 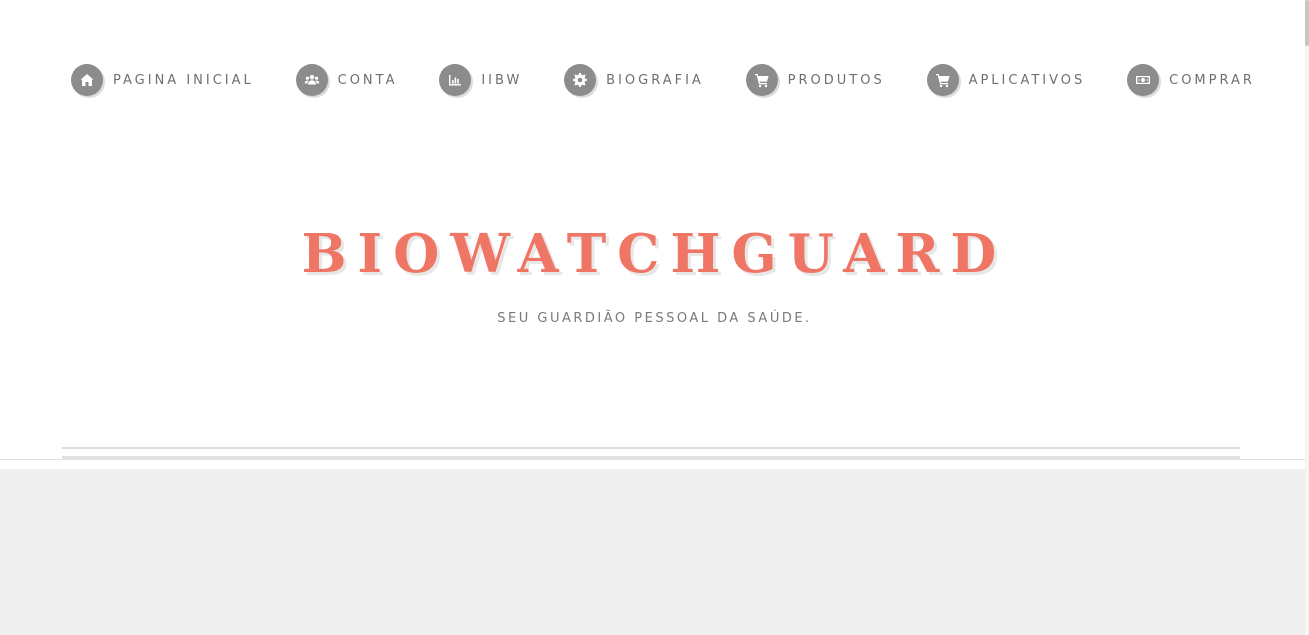 What do you see at coordinates (455, 80) in the screenshot?
I see `bar-chart-icon` at bounding box center [455, 80].